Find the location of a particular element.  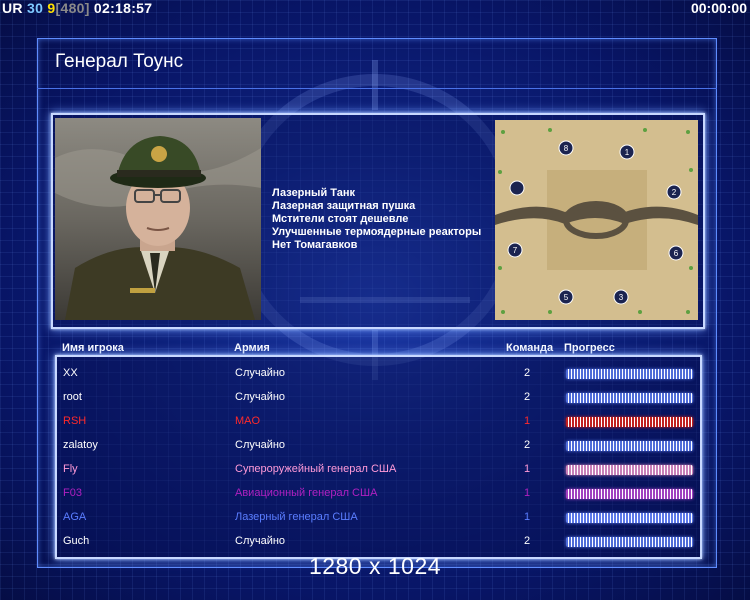

resolution-label: 1280 x 1024 is located at coordinates (375, 566).